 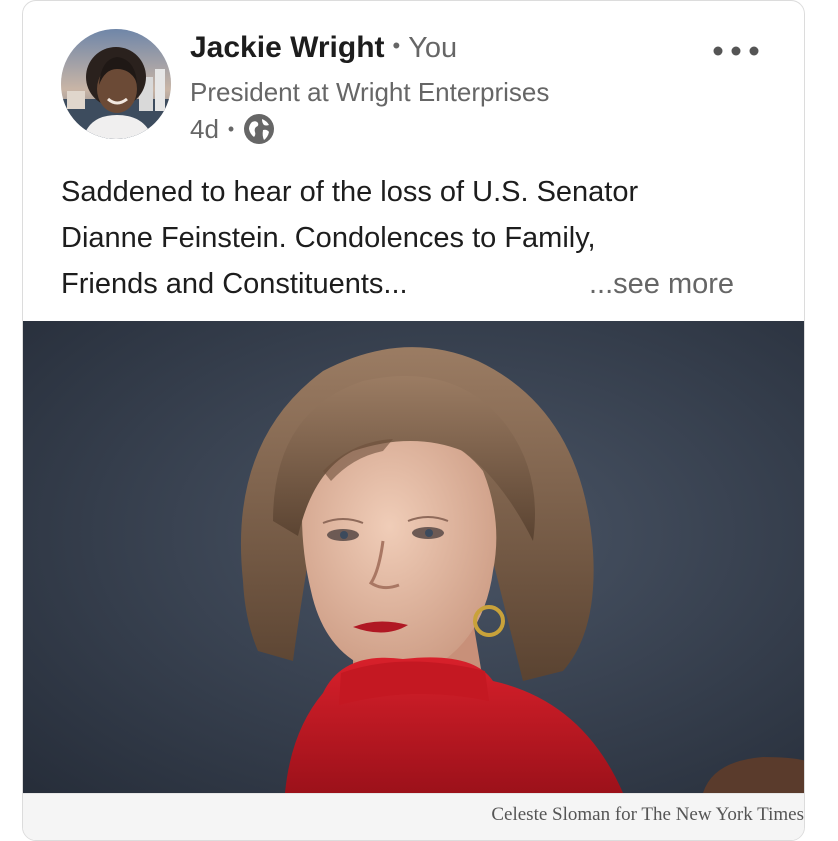 I want to click on globe-icon, so click(x=259, y=129).